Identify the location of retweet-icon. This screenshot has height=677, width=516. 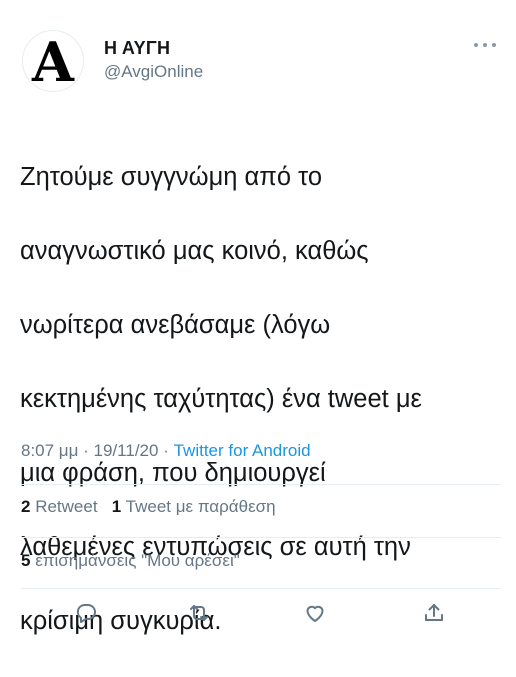
(199, 613).